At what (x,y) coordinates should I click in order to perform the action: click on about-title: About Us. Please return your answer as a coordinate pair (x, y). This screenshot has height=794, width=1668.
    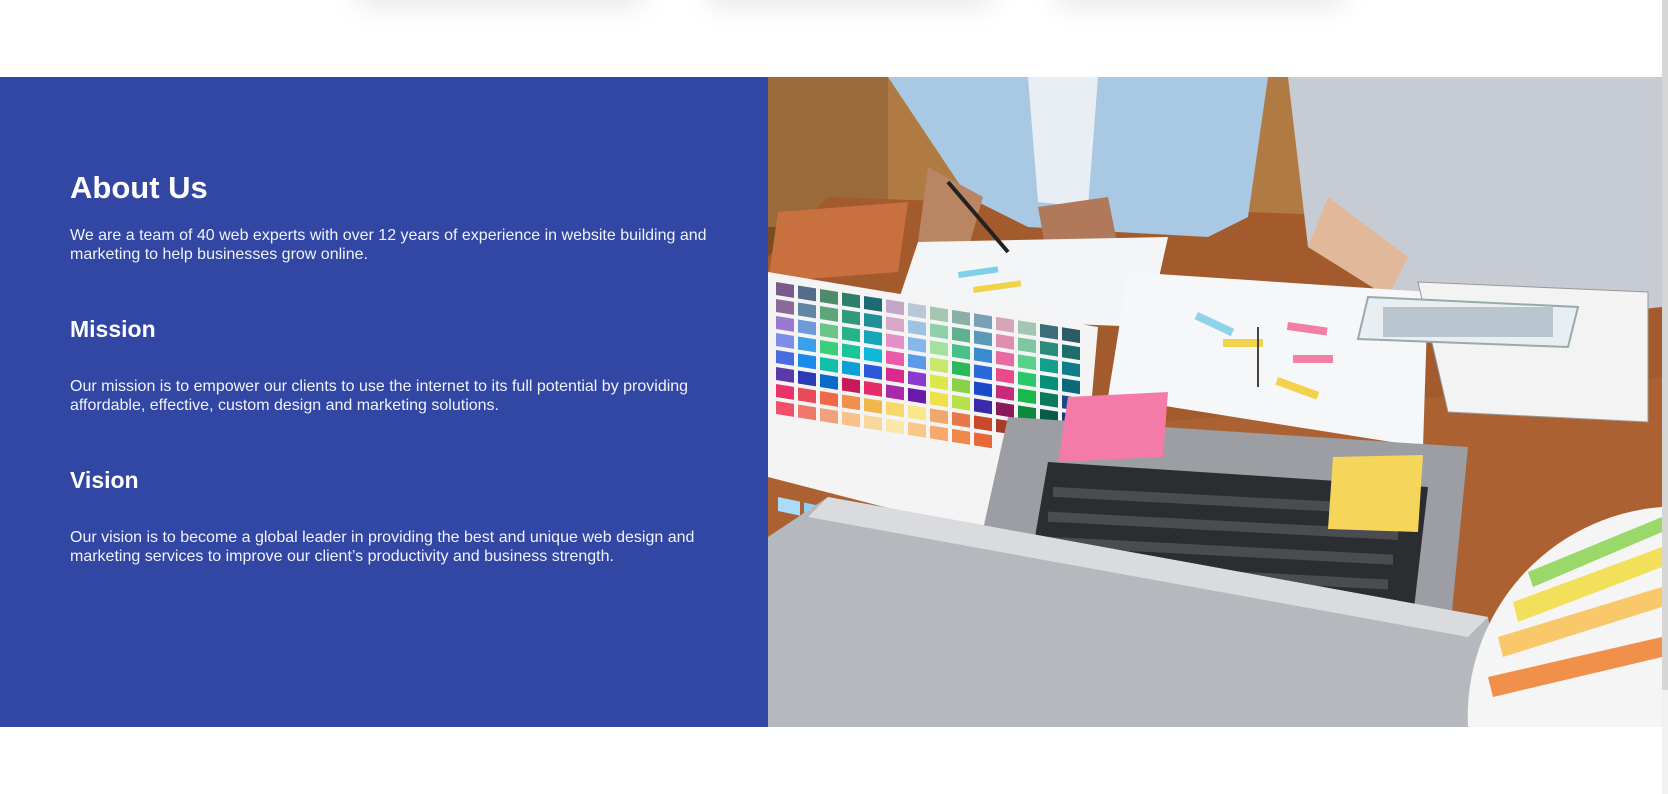
    Looking at the image, I should click on (139, 187).